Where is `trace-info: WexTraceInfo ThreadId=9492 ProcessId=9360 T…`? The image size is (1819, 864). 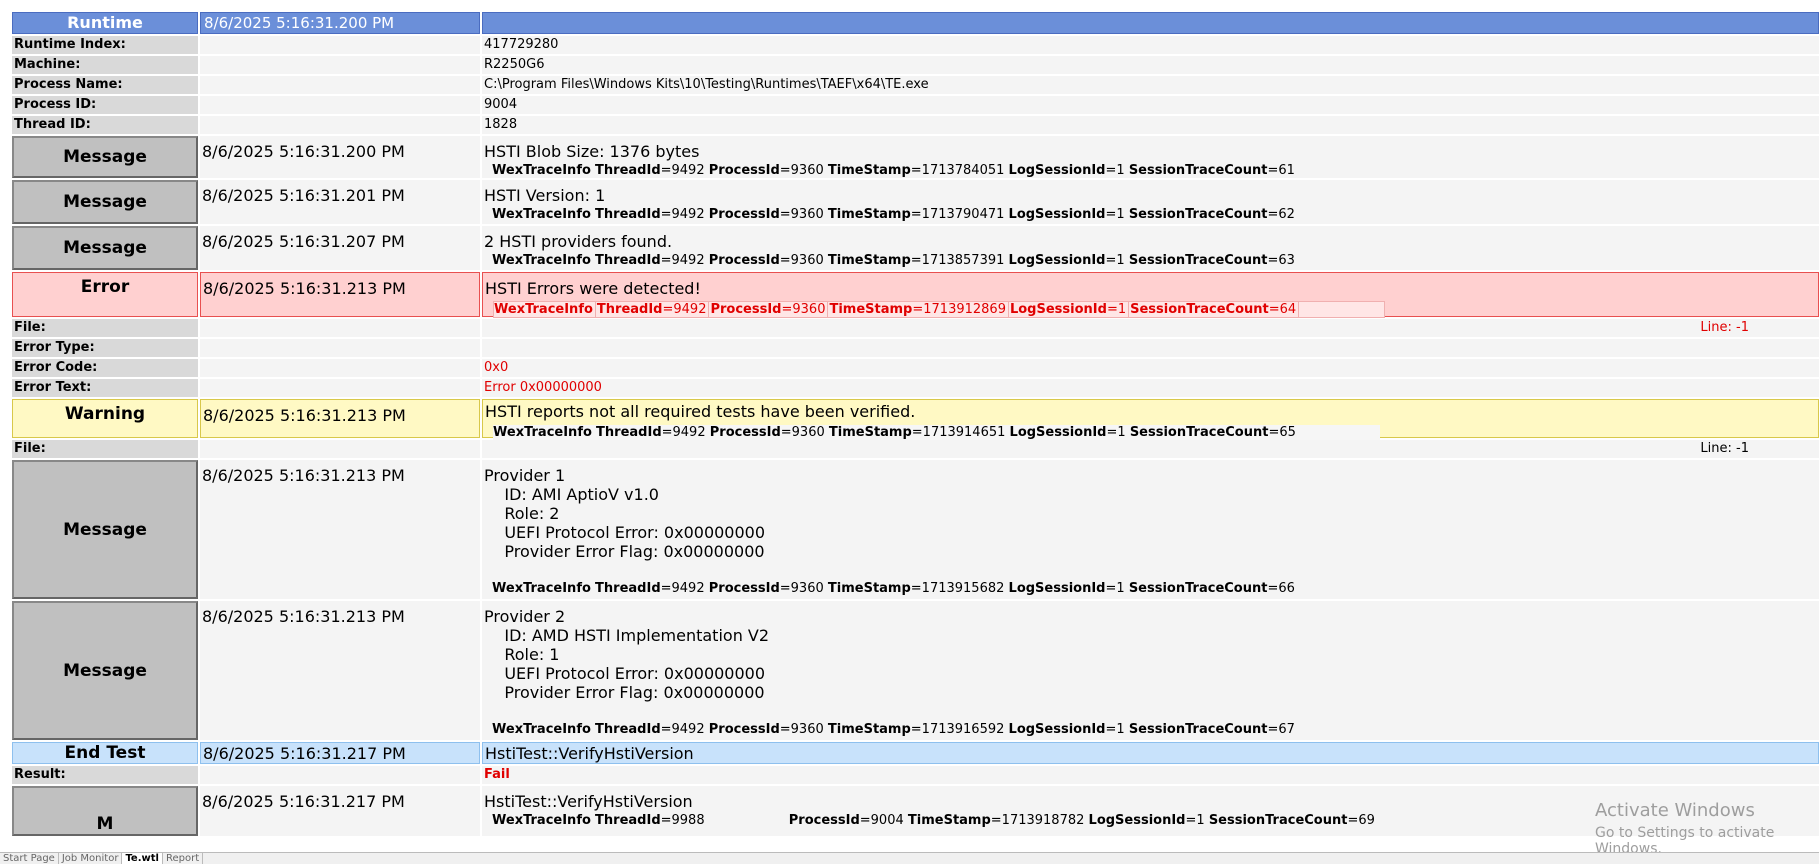
trace-info: WexTraceInfo ThreadId=9492 ProcessId=9360 T… is located at coordinates (939, 309).